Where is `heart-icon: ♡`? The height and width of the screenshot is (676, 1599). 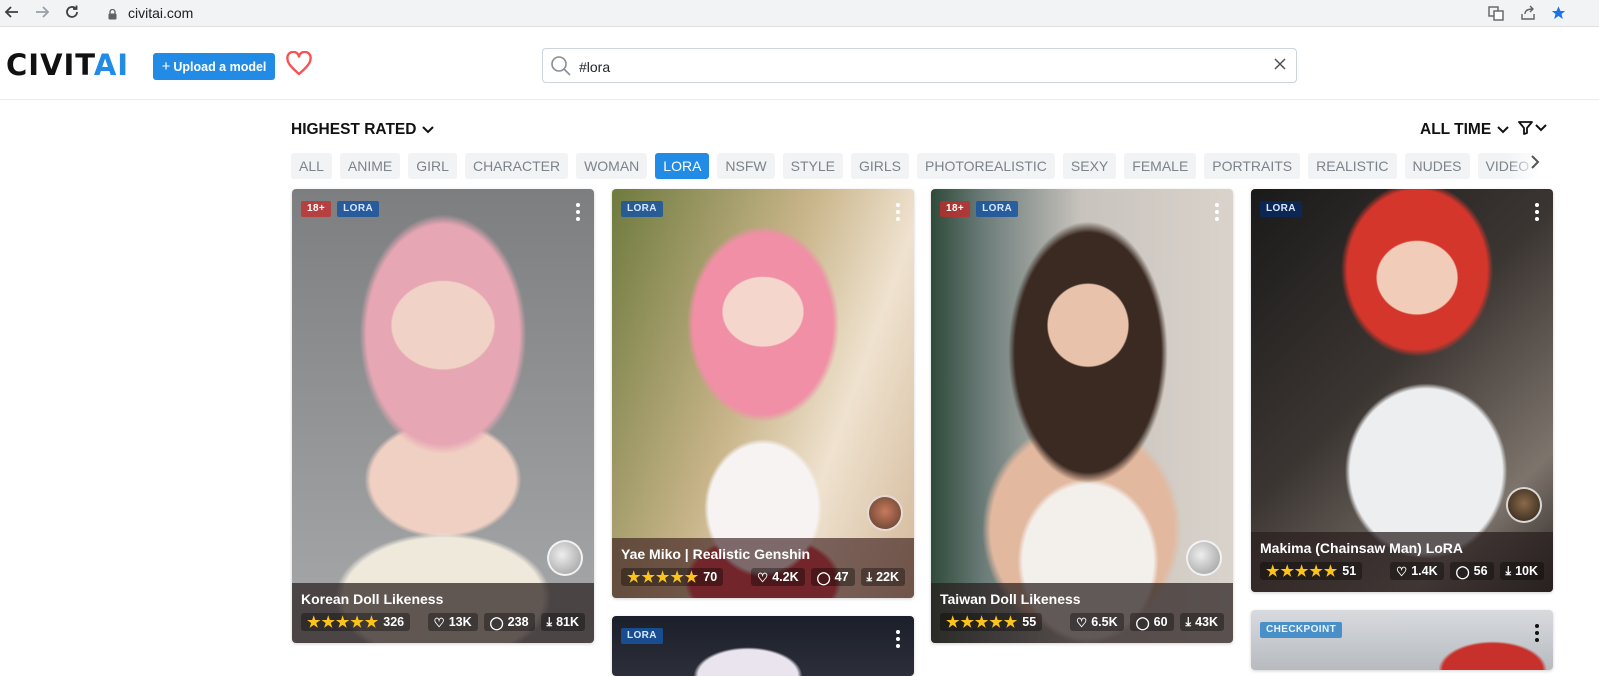
heart-icon: ♡ is located at coordinates (1082, 622).